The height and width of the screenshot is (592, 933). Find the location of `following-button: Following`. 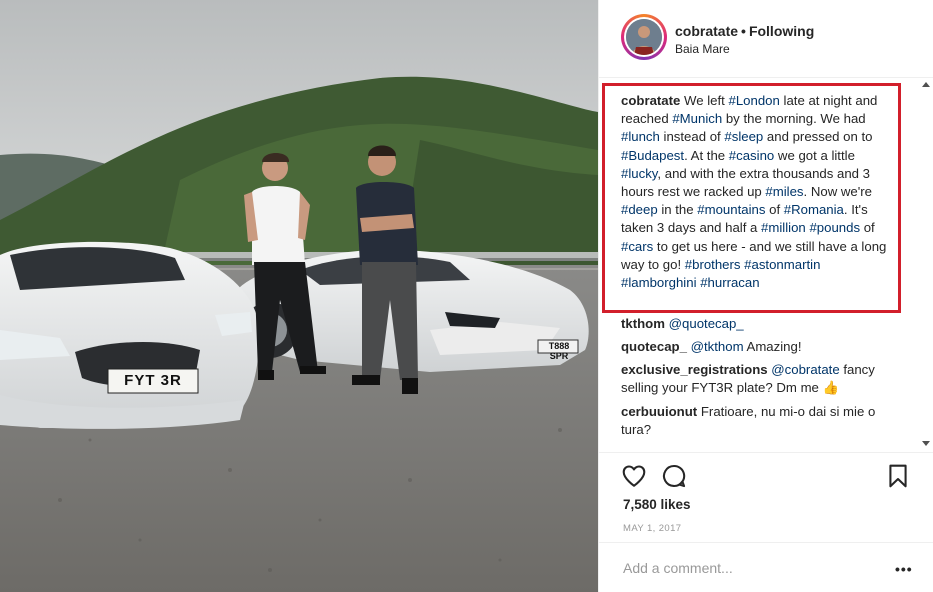

following-button: Following is located at coordinates (781, 31).